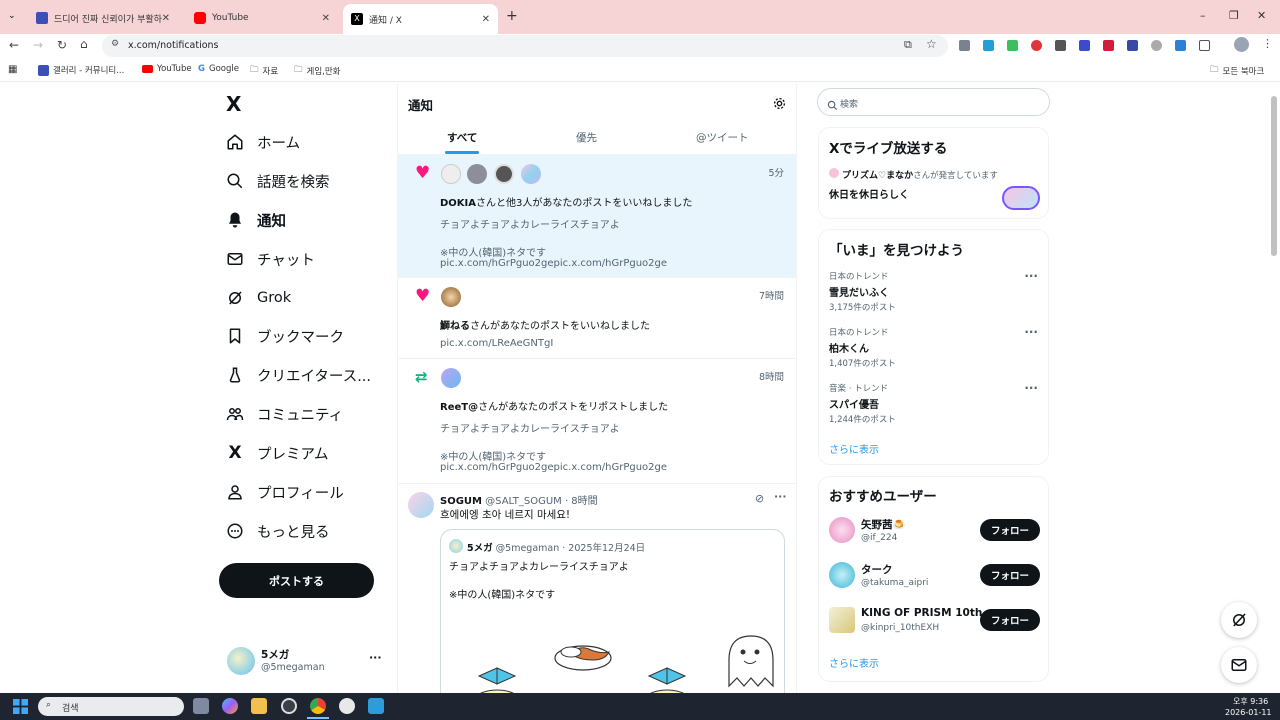 This screenshot has height=720, width=1280. Describe the element at coordinates (455, 326) in the screenshot. I see `actor-name: 鰤ねる` at that location.